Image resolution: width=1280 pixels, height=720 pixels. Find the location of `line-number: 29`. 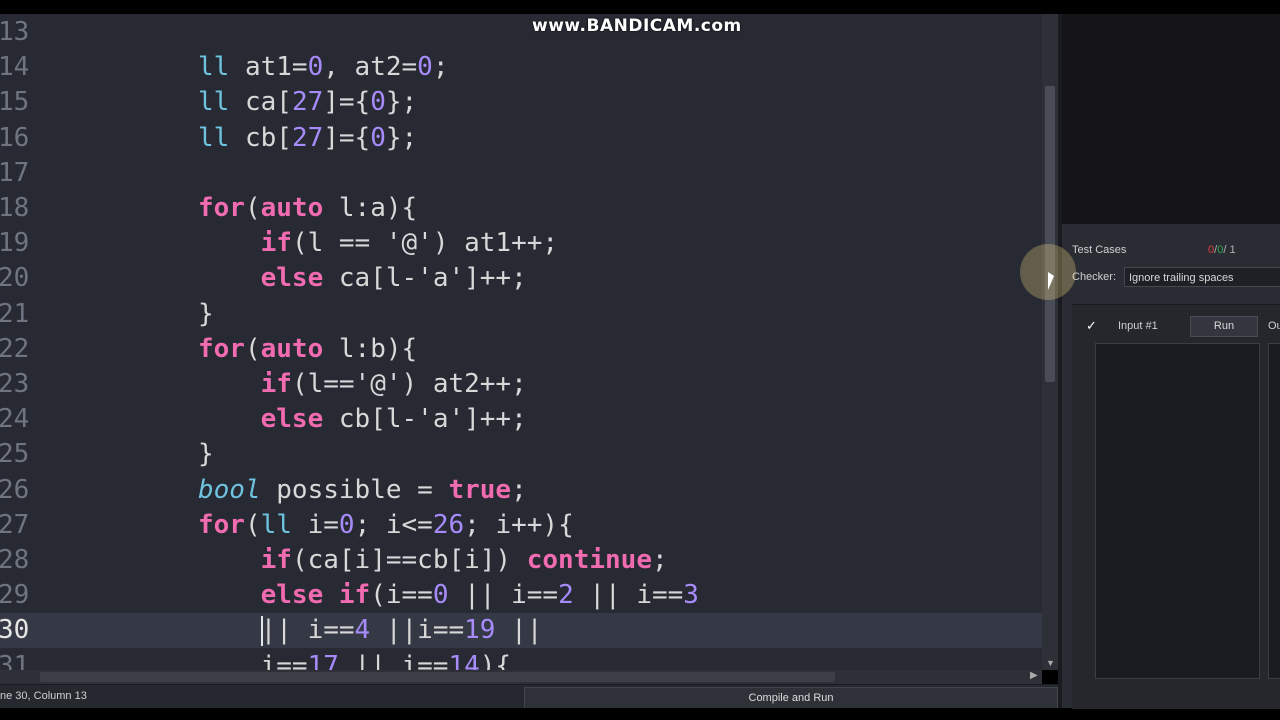

line-number: 29 is located at coordinates (15, 595).